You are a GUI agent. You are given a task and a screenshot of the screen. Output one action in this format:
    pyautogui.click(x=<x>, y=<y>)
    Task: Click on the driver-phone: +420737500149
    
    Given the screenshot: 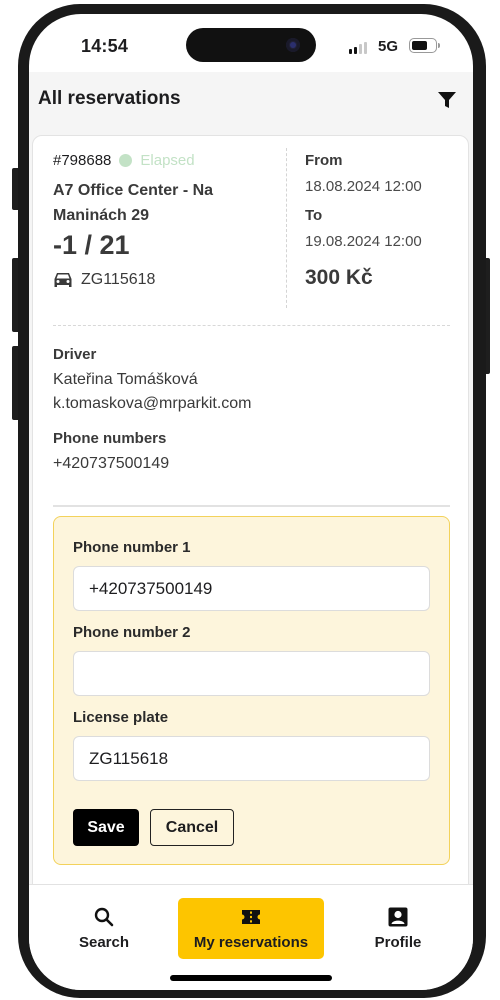 What is the action you would take?
    pyautogui.click(x=111, y=463)
    